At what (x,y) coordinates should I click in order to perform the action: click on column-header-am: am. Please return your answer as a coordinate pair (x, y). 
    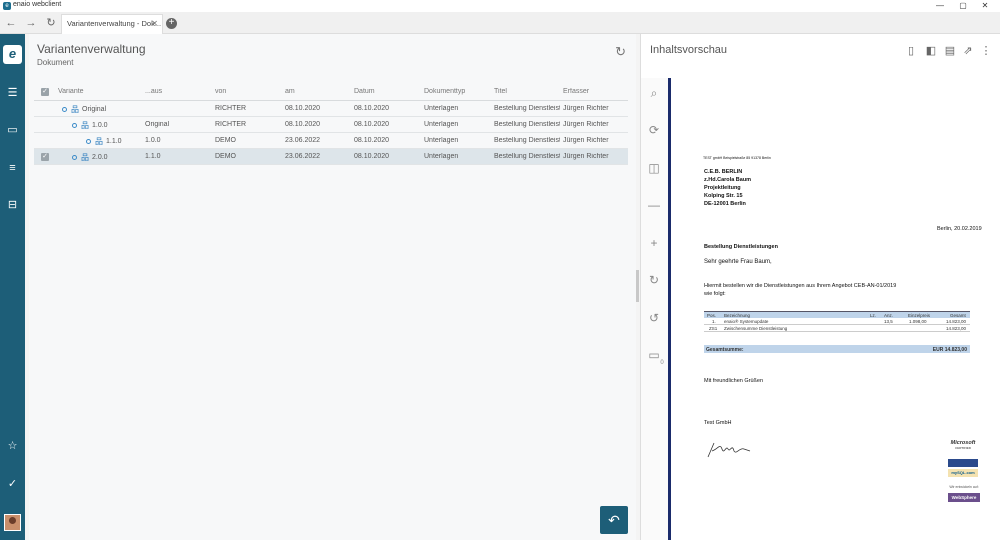
    Looking at the image, I should click on (290, 91).